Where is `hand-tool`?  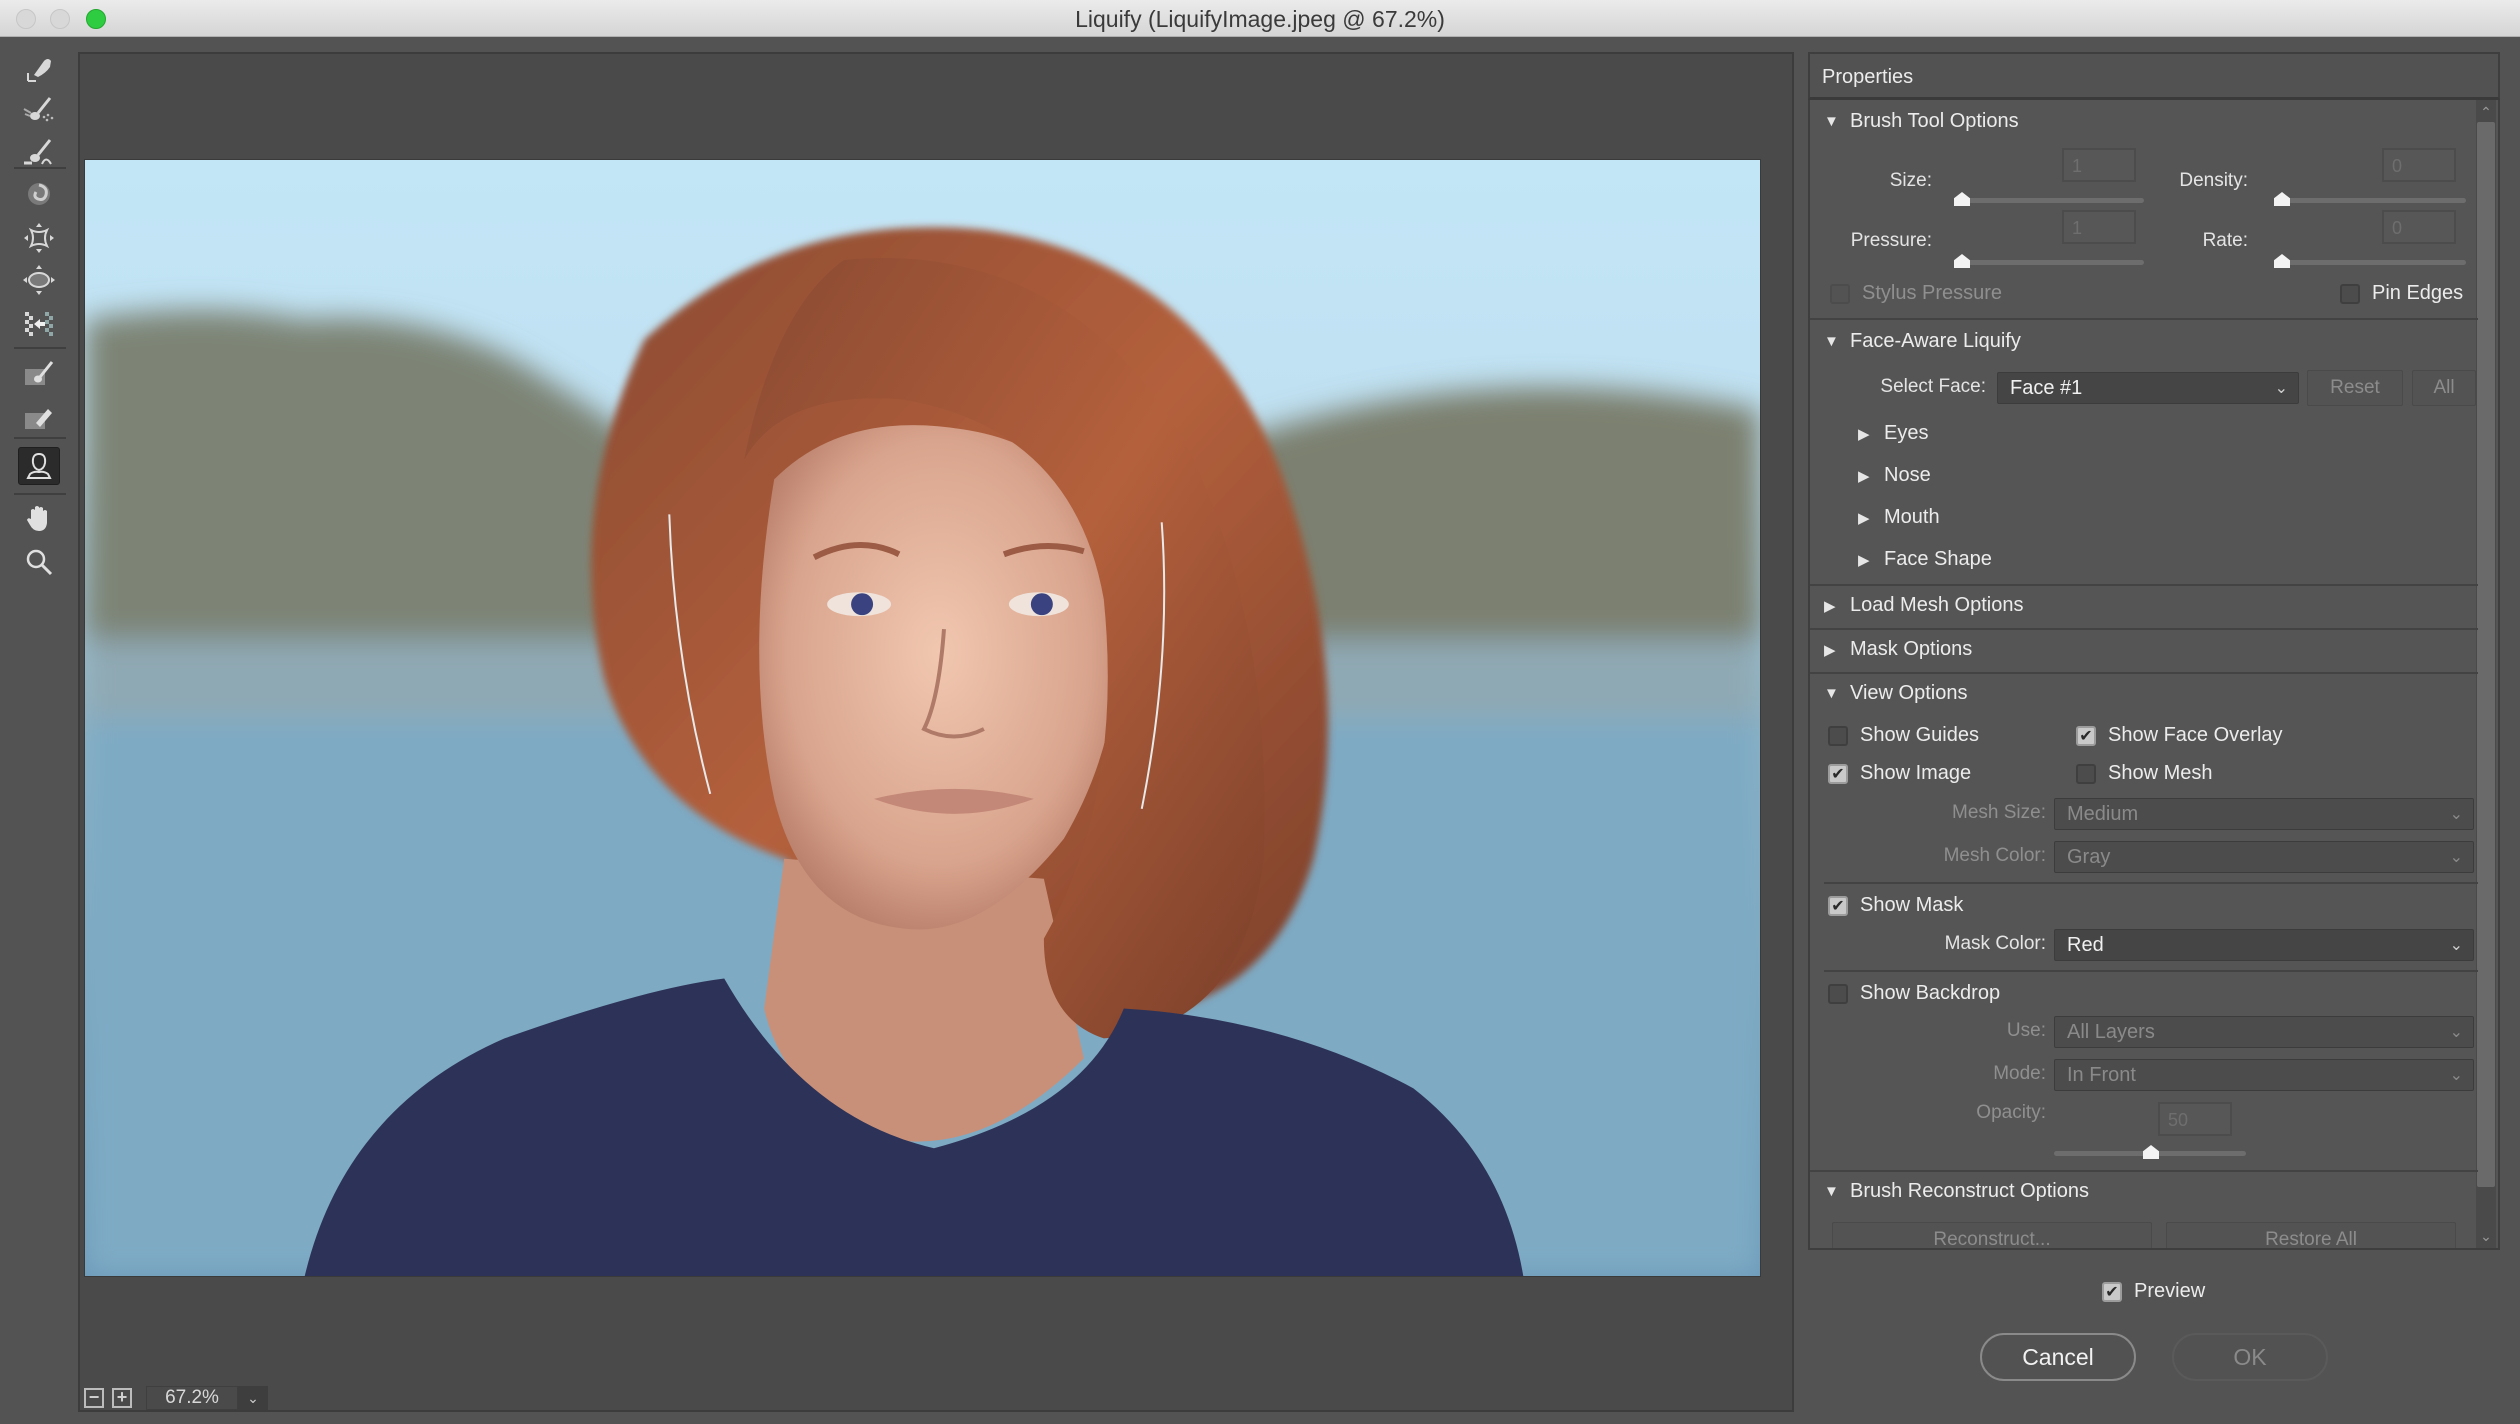 hand-tool is located at coordinates (39, 518).